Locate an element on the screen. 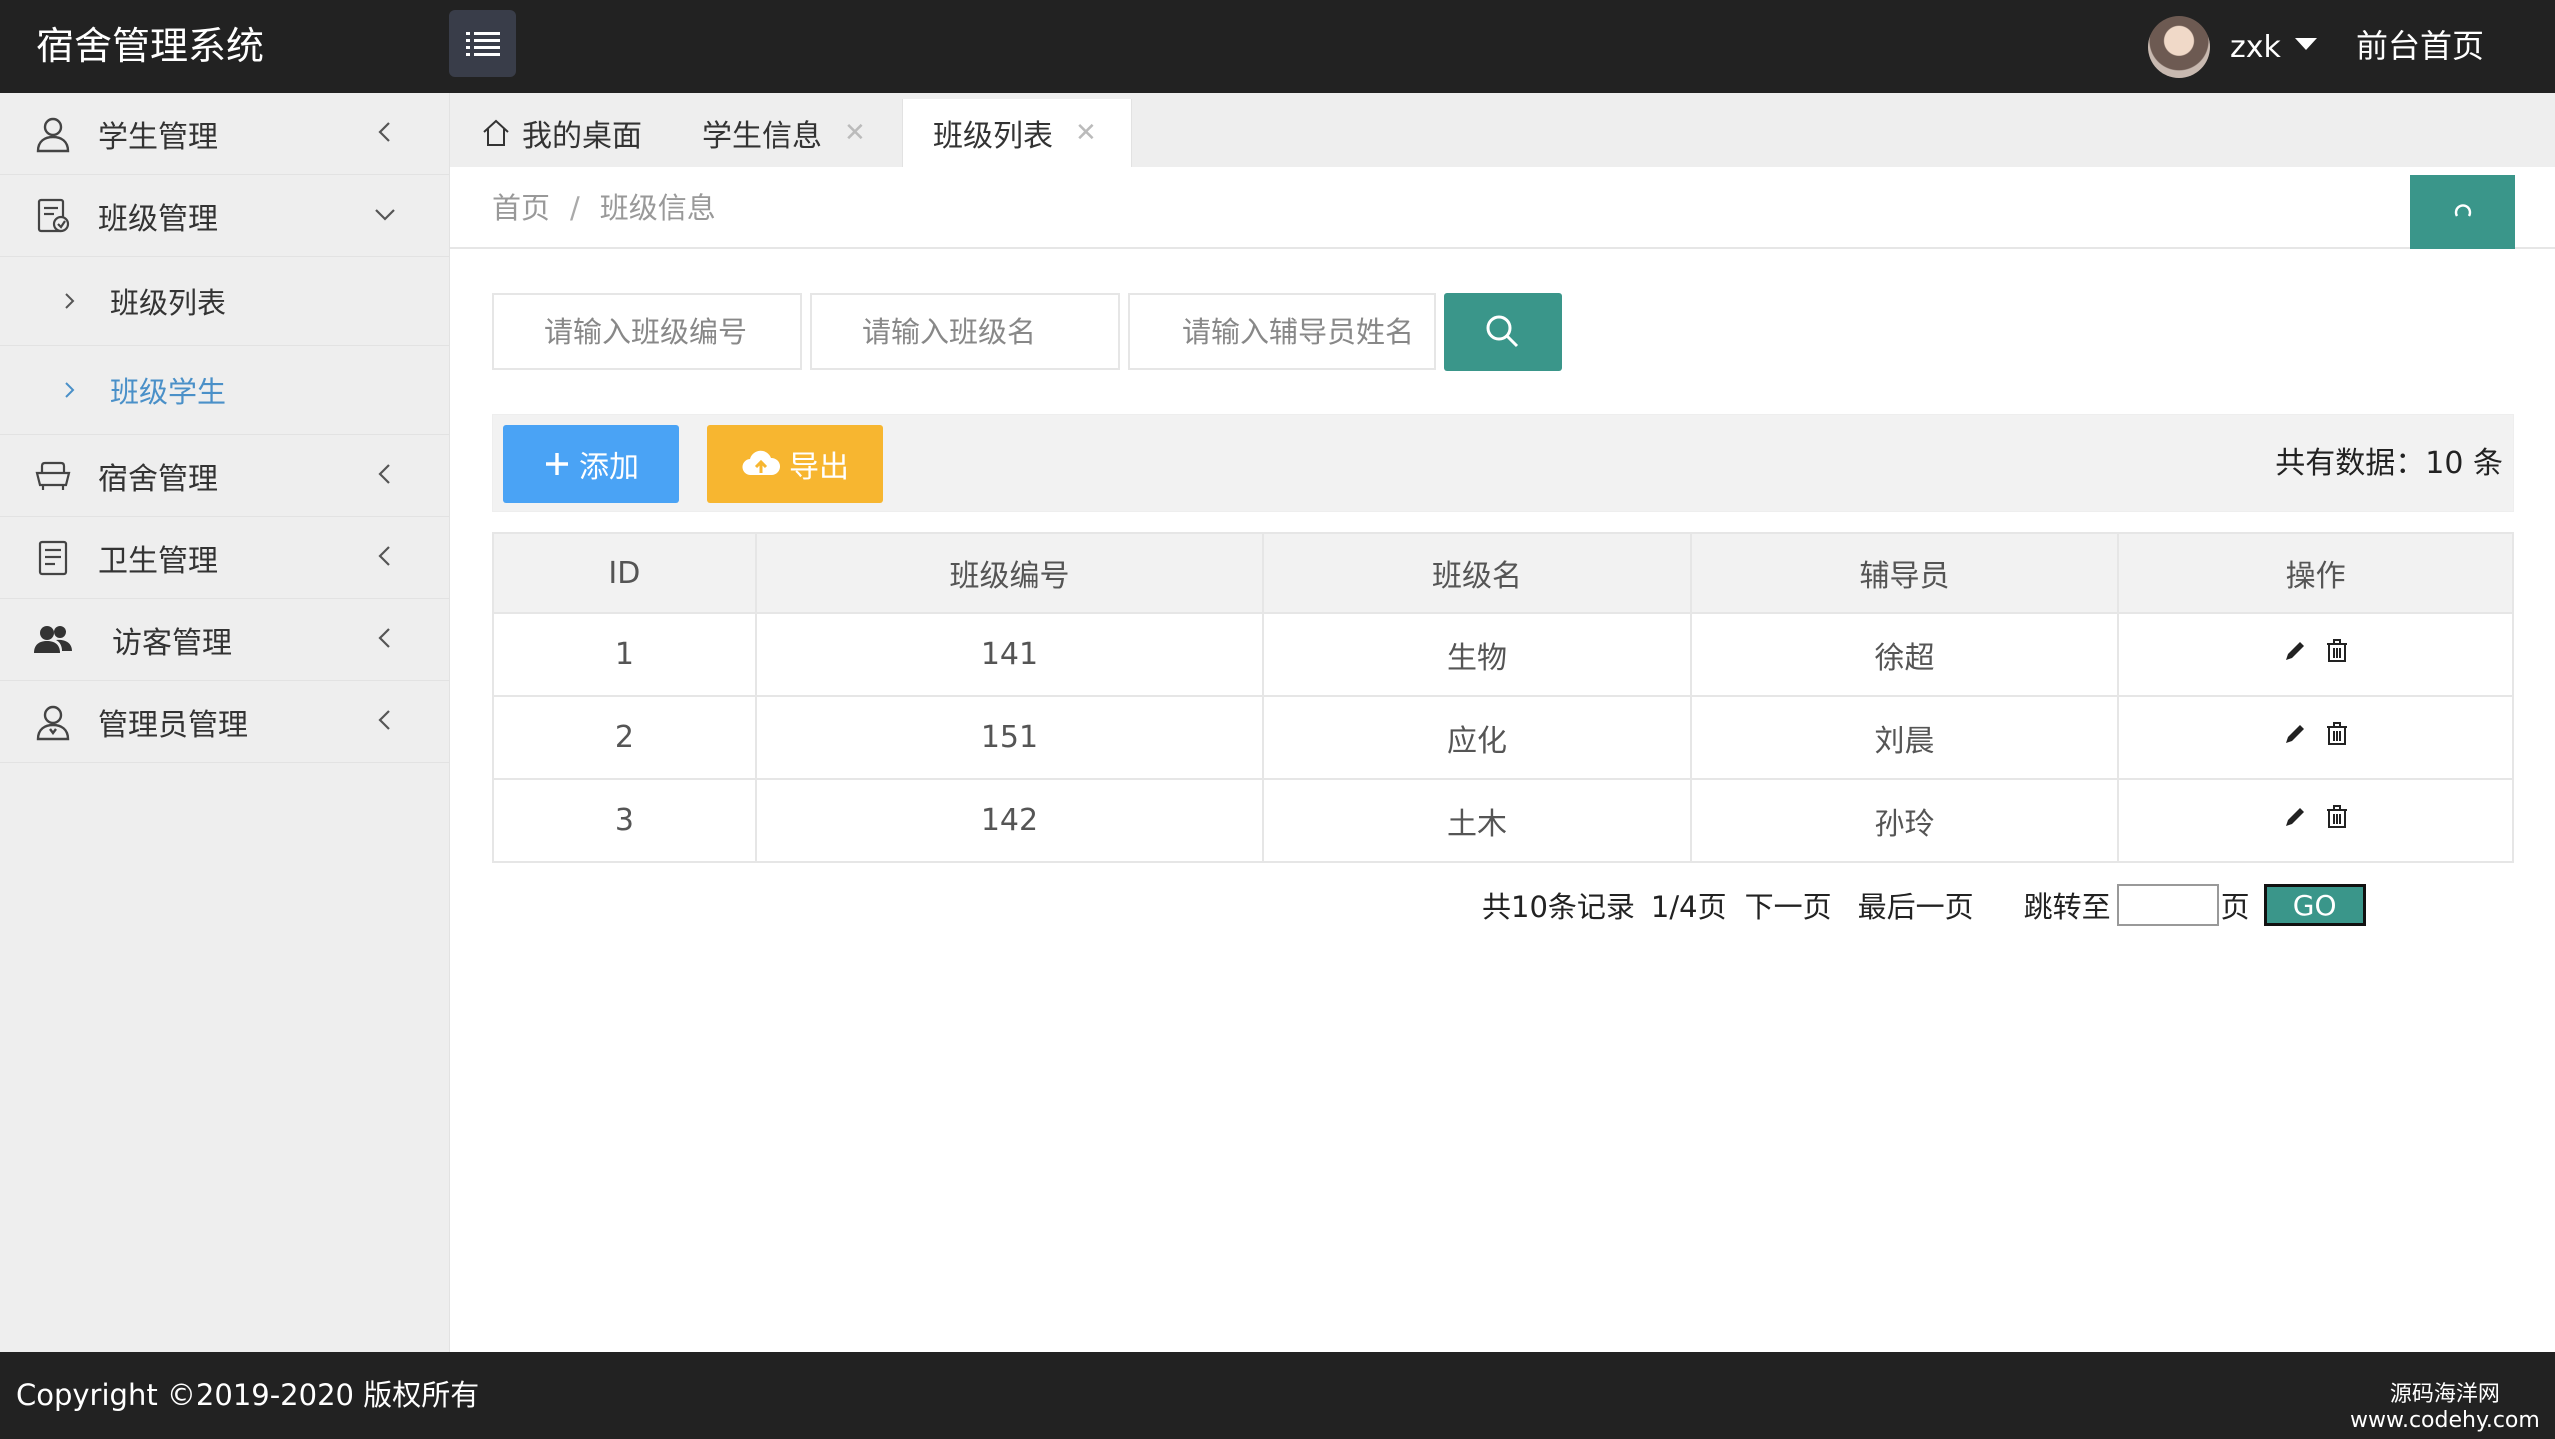 This screenshot has width=2555, height=1439. table-row: 1 141 生物 徐超 is located at coordinates (1503, 654).